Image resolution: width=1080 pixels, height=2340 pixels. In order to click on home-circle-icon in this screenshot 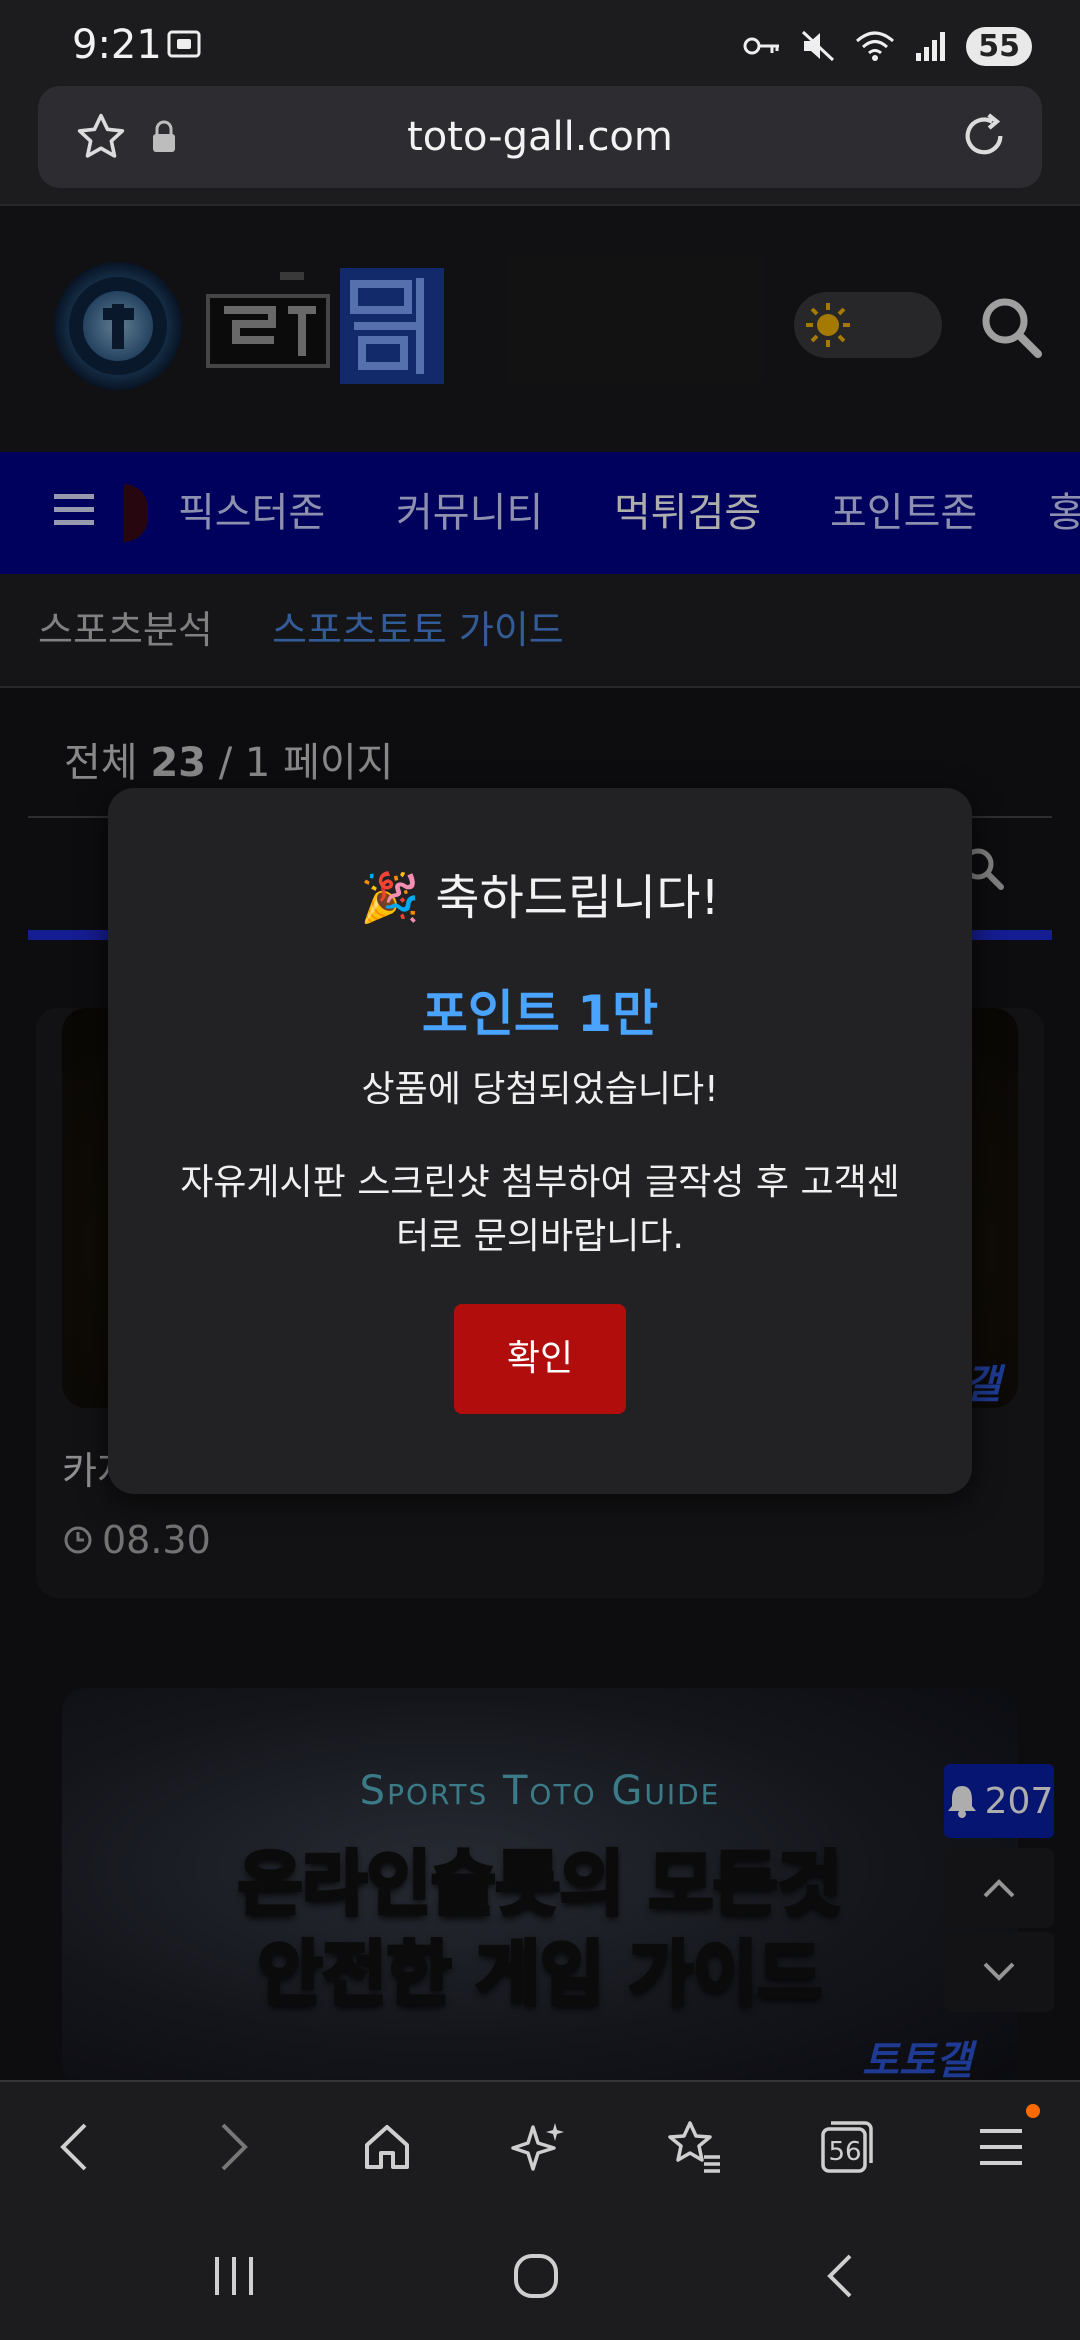, I will do `click(536, 2276)`.